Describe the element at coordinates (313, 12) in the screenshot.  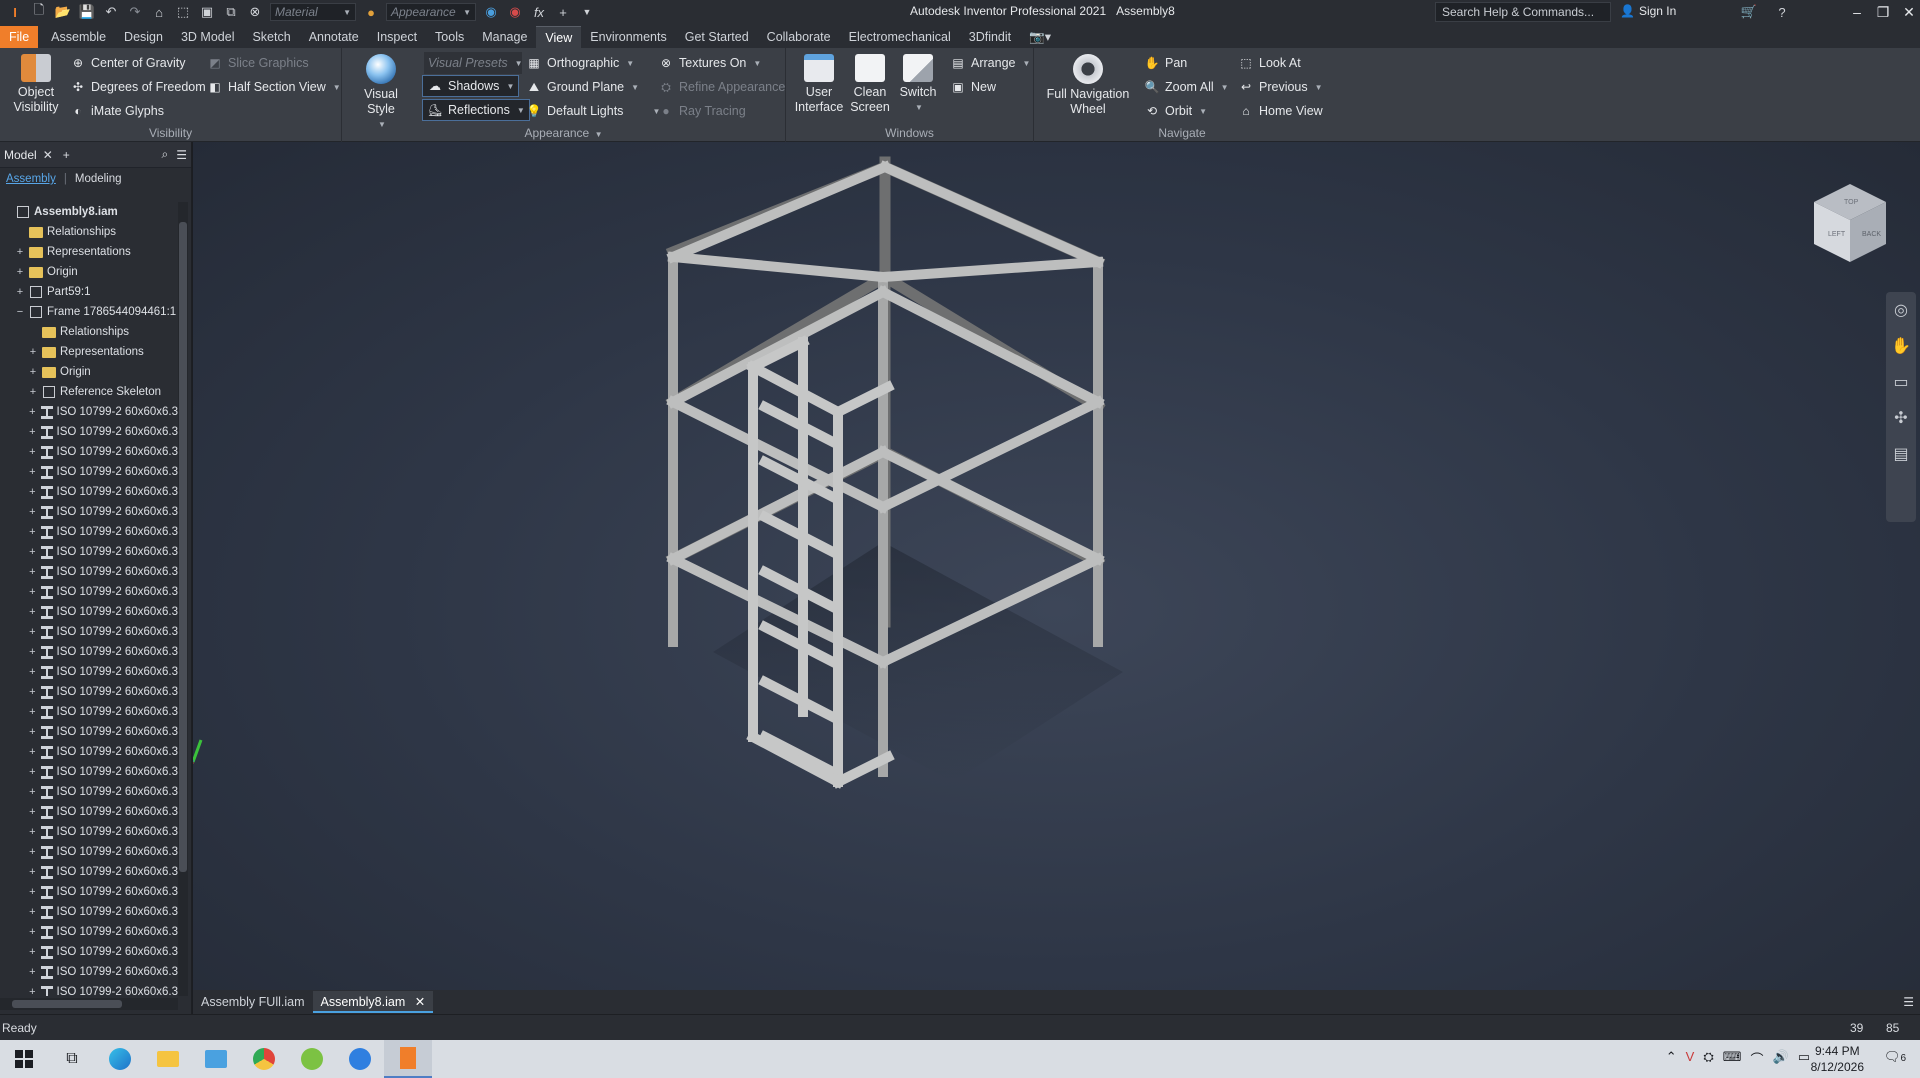
I see `material-combo: Material ▼` at that location.